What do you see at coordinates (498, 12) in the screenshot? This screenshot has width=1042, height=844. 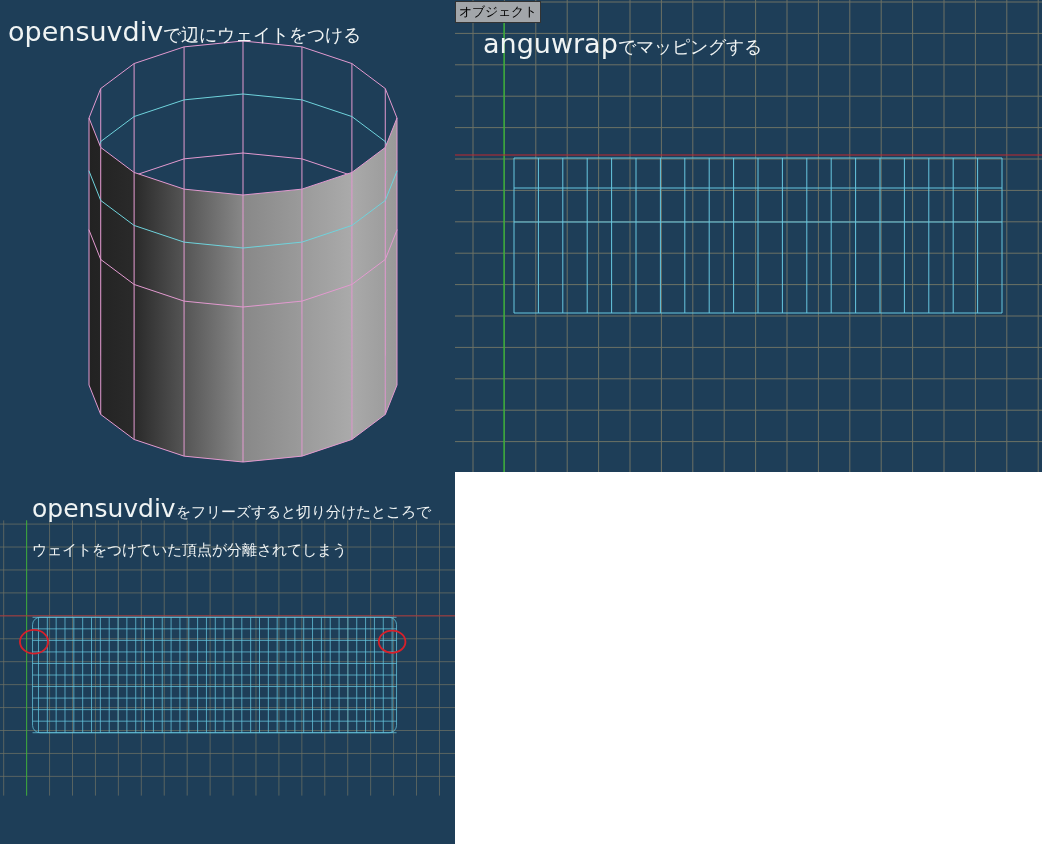 I see `object-button: オブジェクト` at bounding box center [498, 12].